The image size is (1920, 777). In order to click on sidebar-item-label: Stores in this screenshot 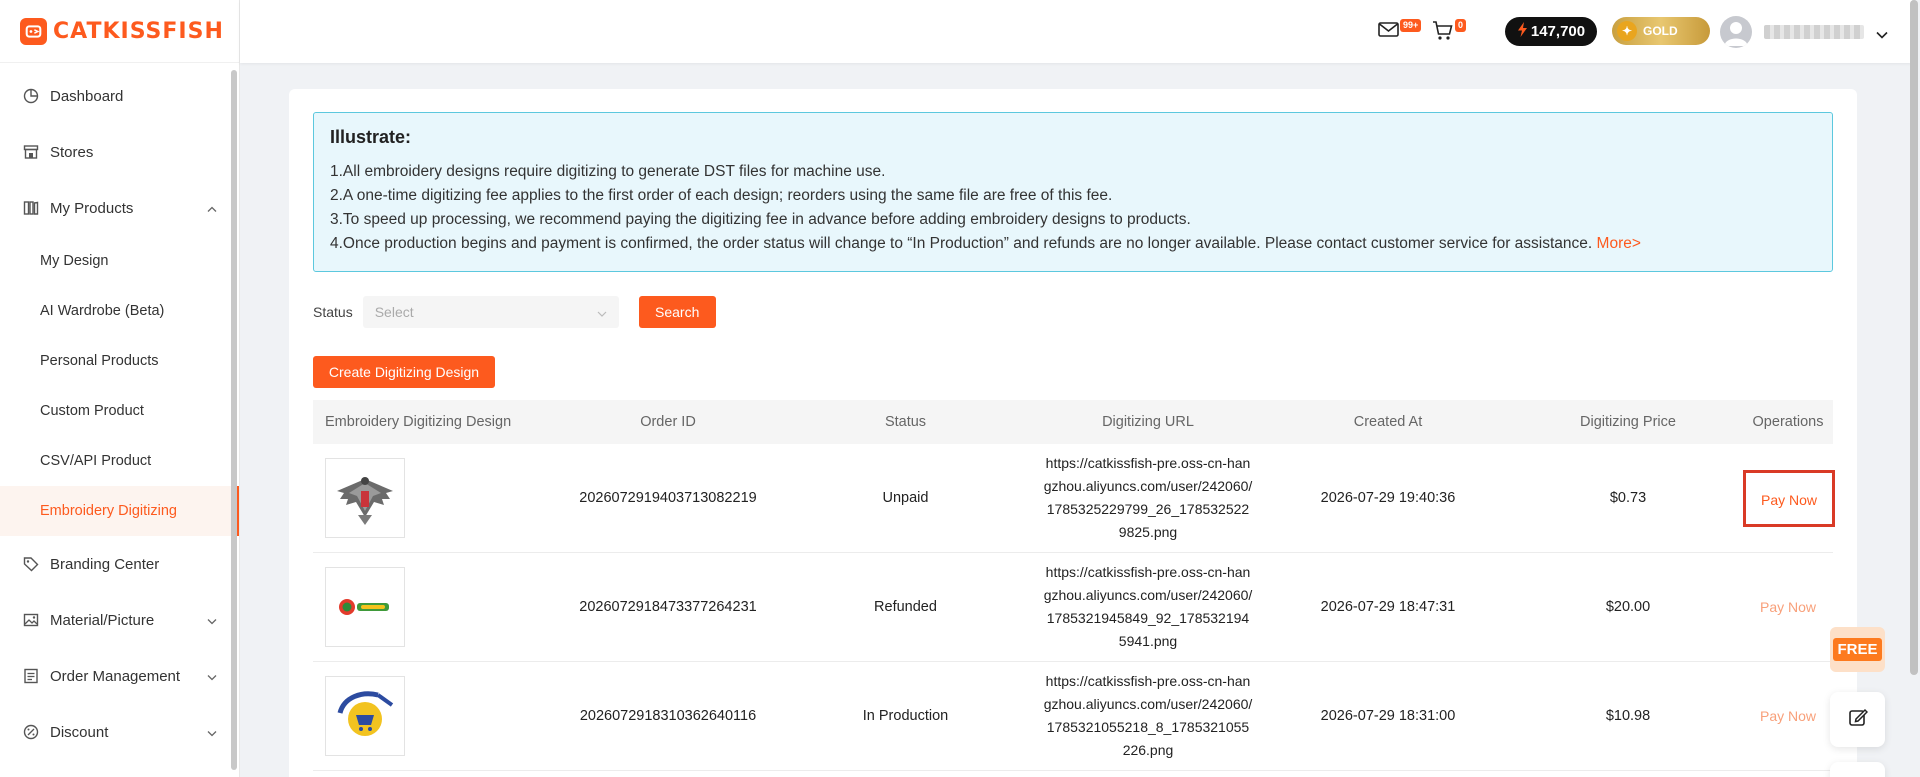, I will do `click(72, 152)`.